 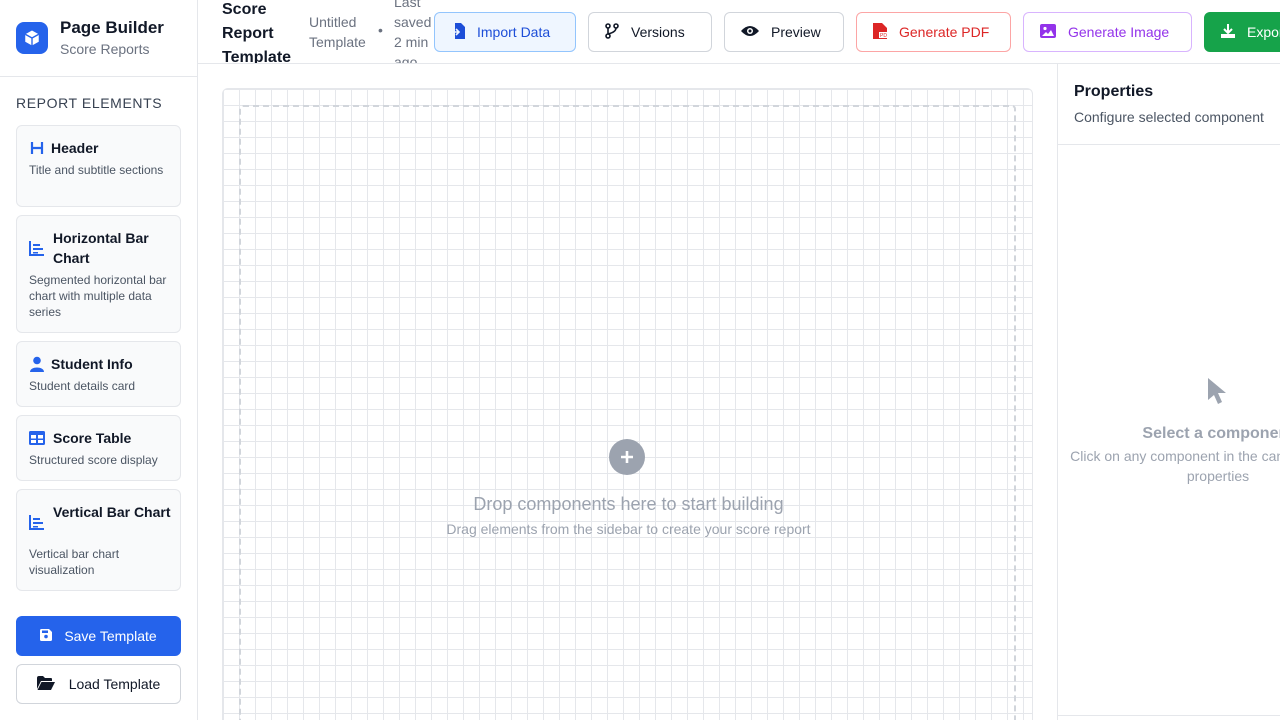 I want to click on element-description: Vertical bar chart visualization, so click(x=74, y=562).